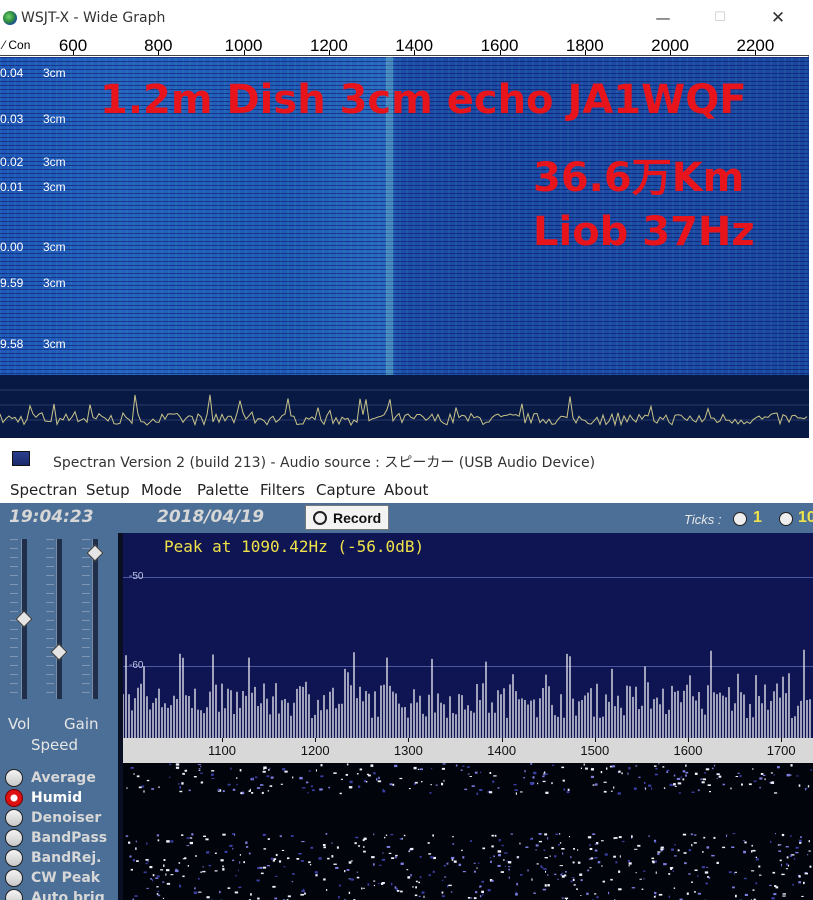 The height and width of the screenshot is (900, 813). I want to click on spectran-waterfall, so click(468, 831).